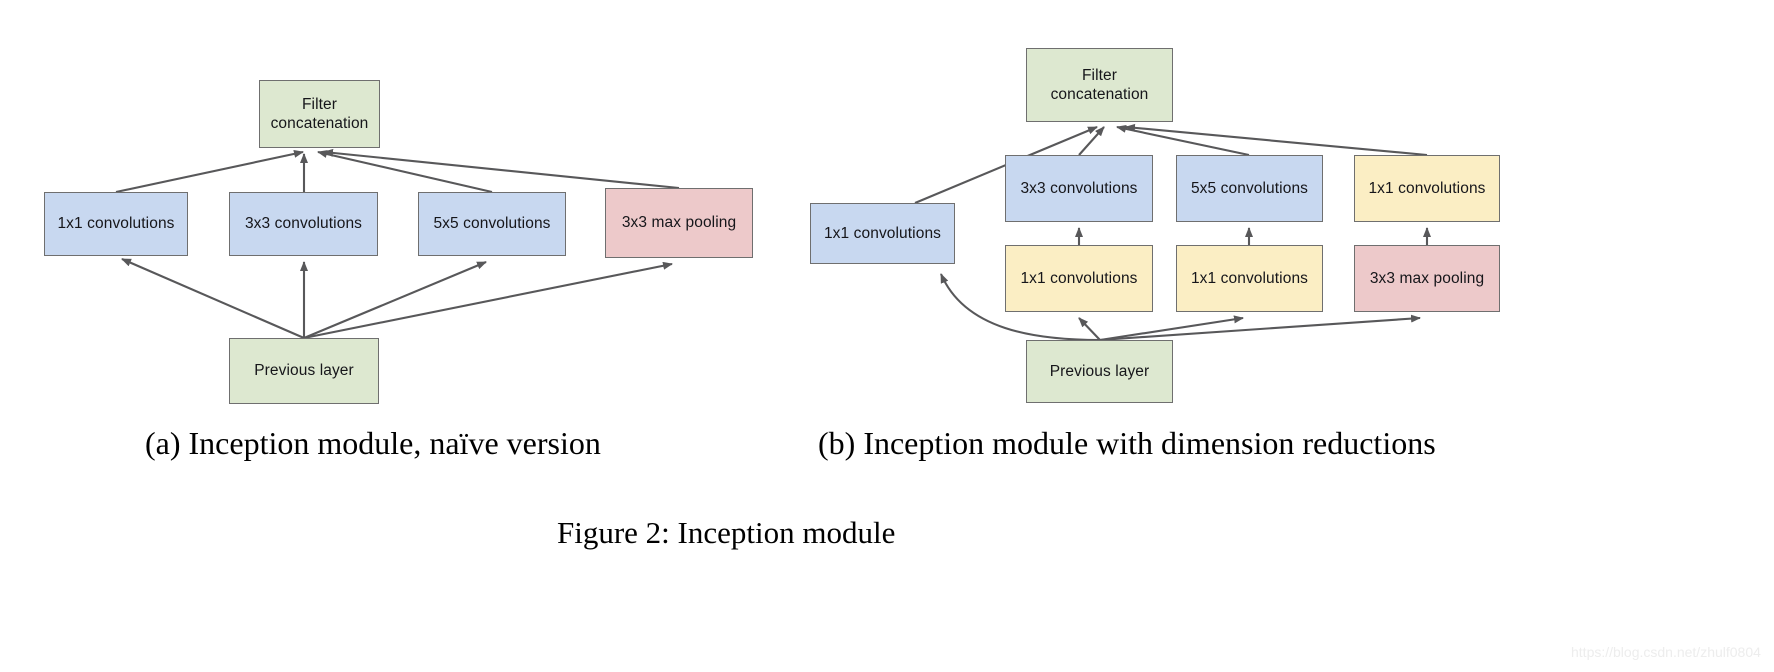  I want to click on a-conv-5x5-label: 5x5 convolutions, so click(492, 224).